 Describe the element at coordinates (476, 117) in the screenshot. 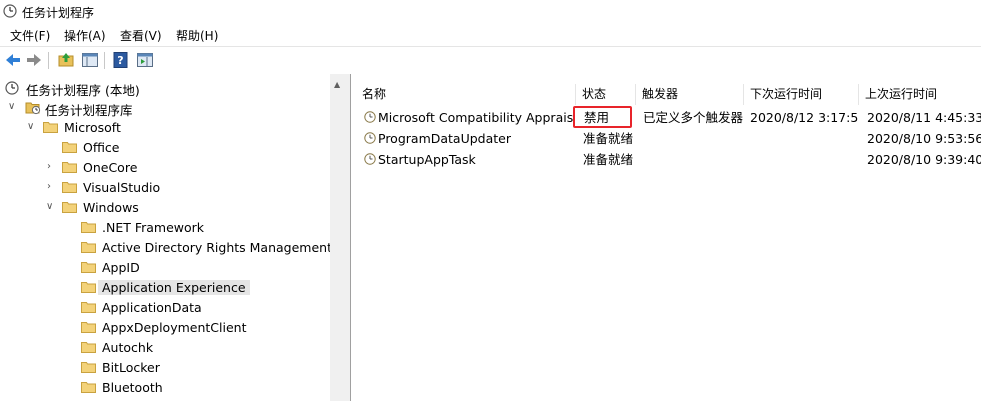

I see `task-name: Microsoft Compatibility Appraiser` at that location.